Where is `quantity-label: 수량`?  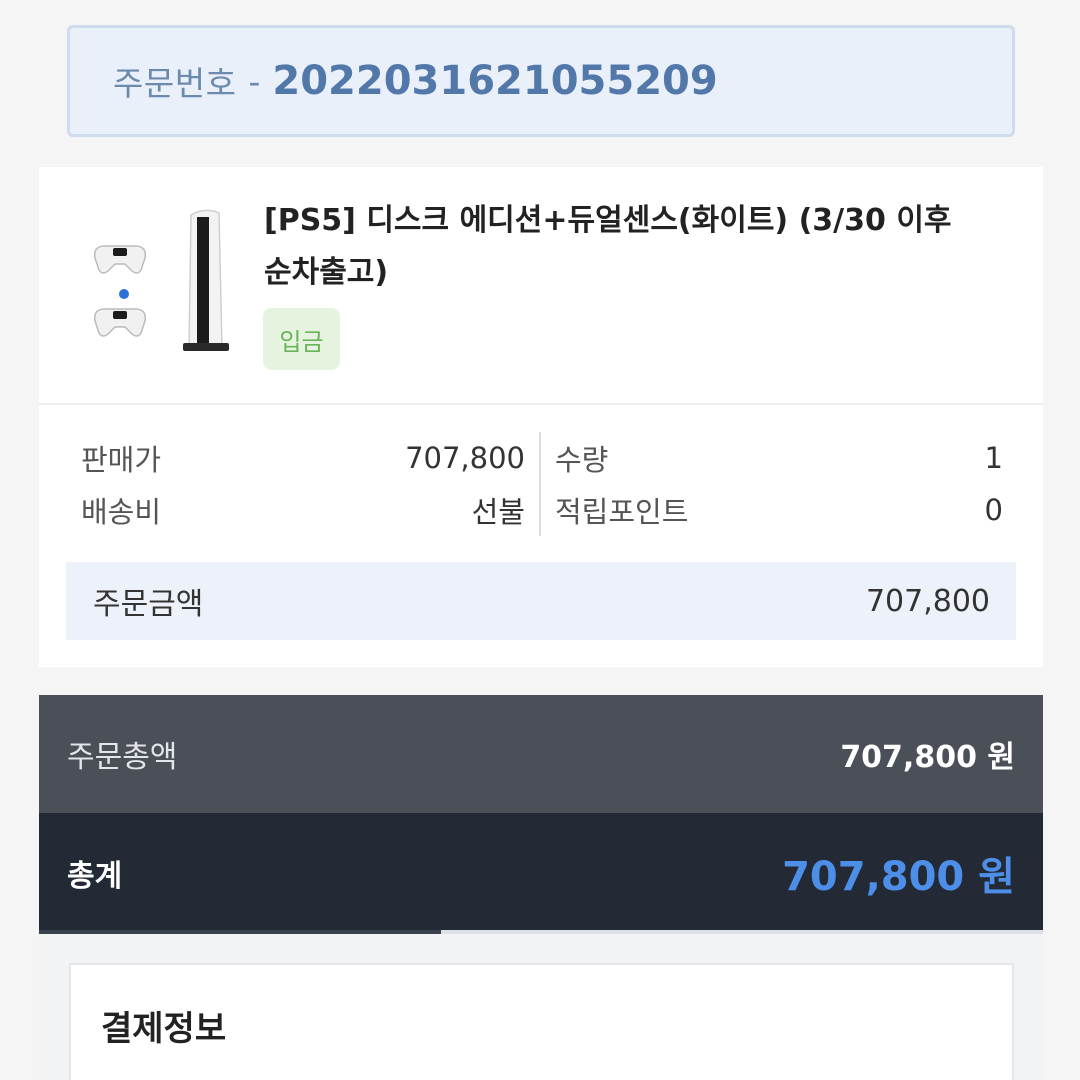
quantity-label: 수량 is located at coordinates (582, 460).